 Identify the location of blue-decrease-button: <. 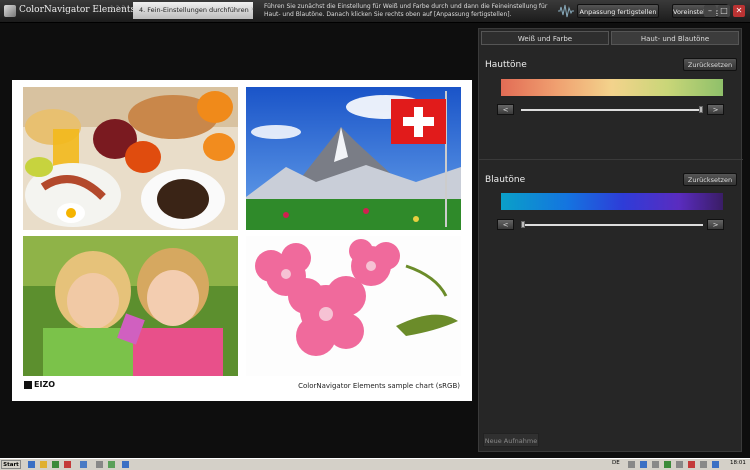
(505, 224).